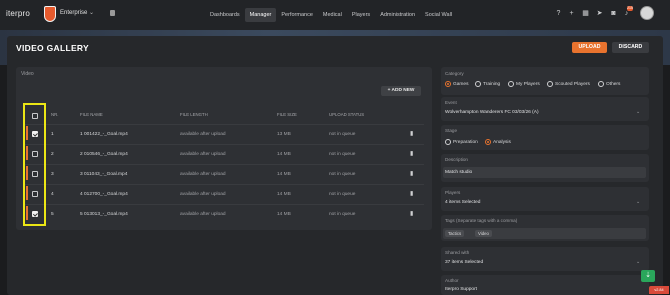  I want to click on radio-analysis, so click(488, 142).